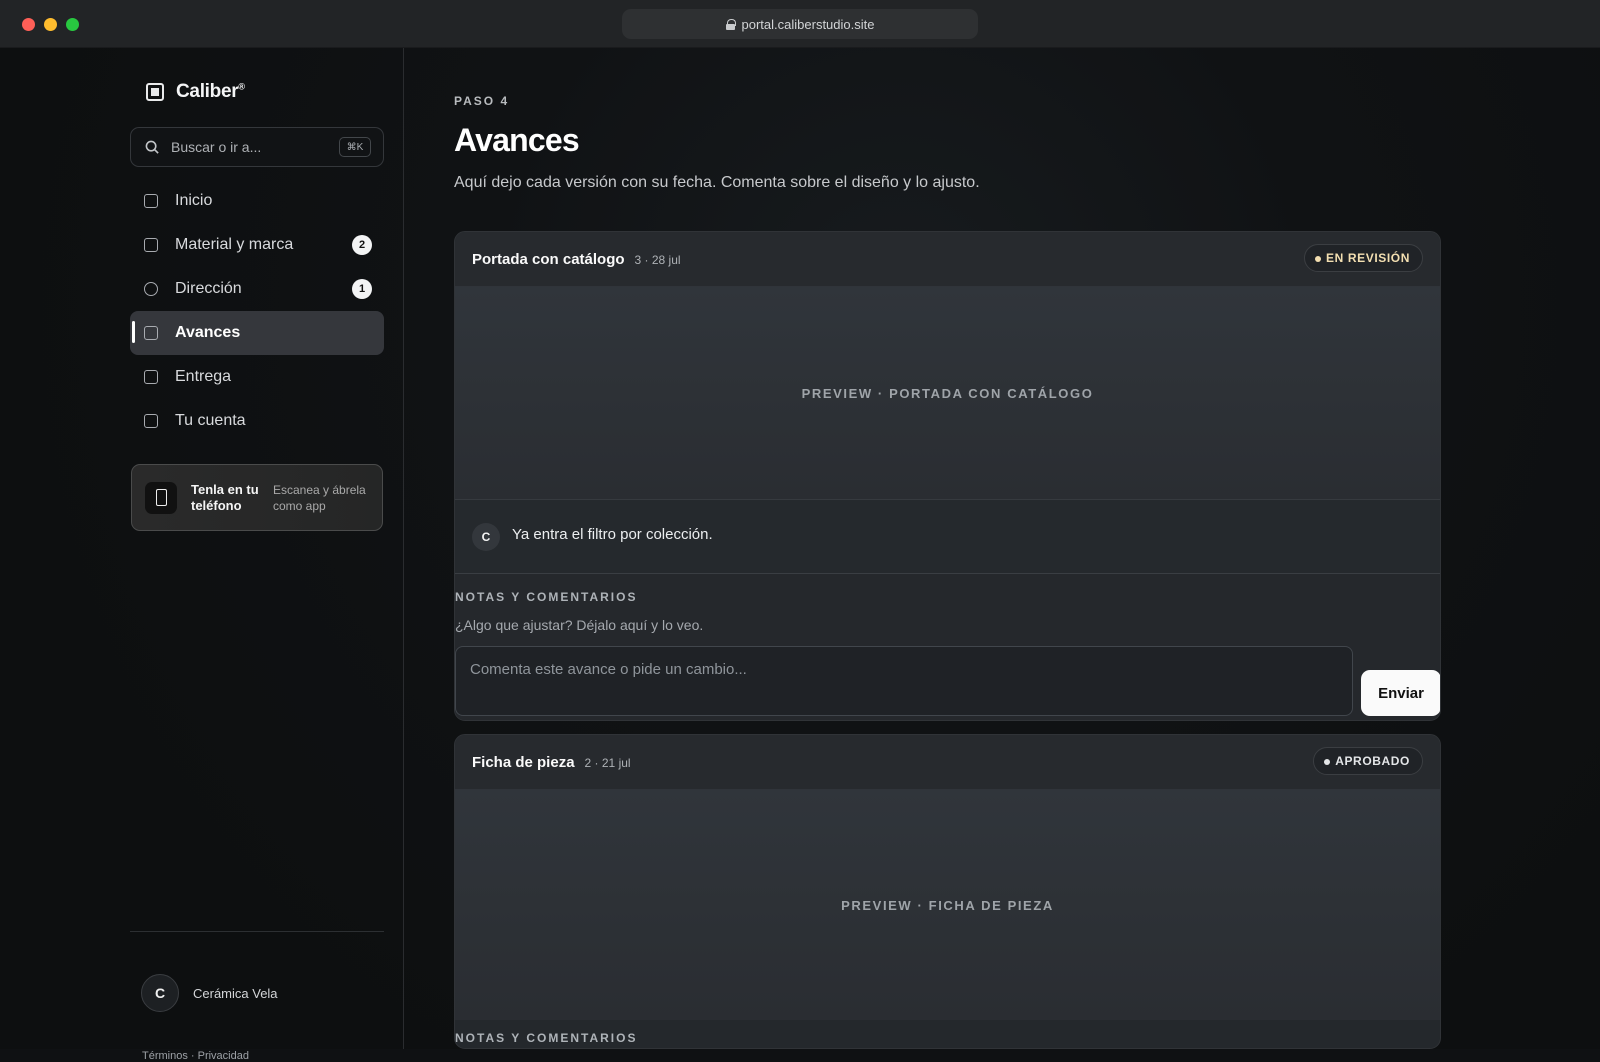  Describe the element at coordinates (257, 931) in the screenshot. I see `sidebar-divider` at that location.